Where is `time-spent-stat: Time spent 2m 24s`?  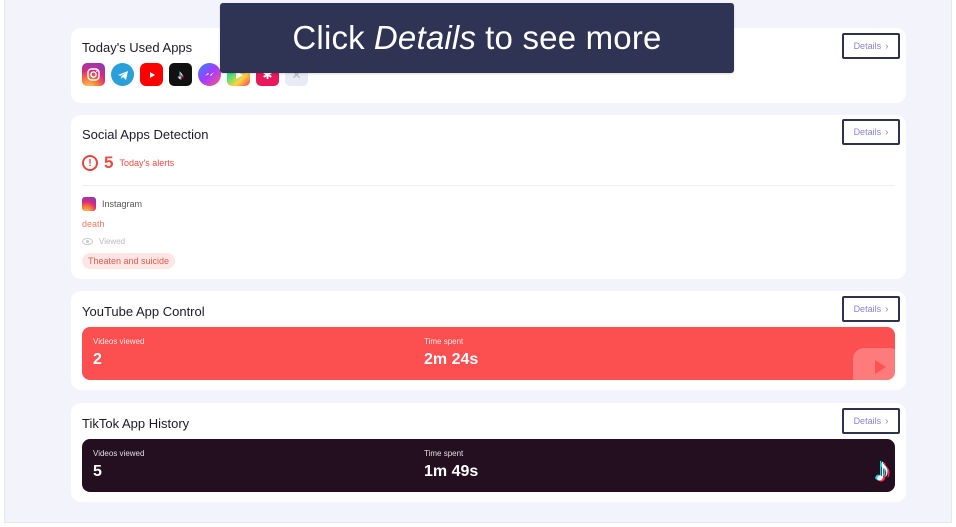 time-spent-stat: Time spent 2m 24s is located at coordinates (451, 353).